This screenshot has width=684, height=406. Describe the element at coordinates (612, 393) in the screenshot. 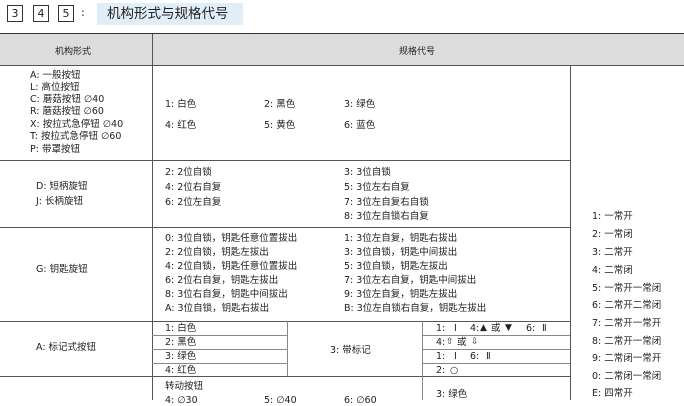

I see `contact-item: E: 四常开` at that location.